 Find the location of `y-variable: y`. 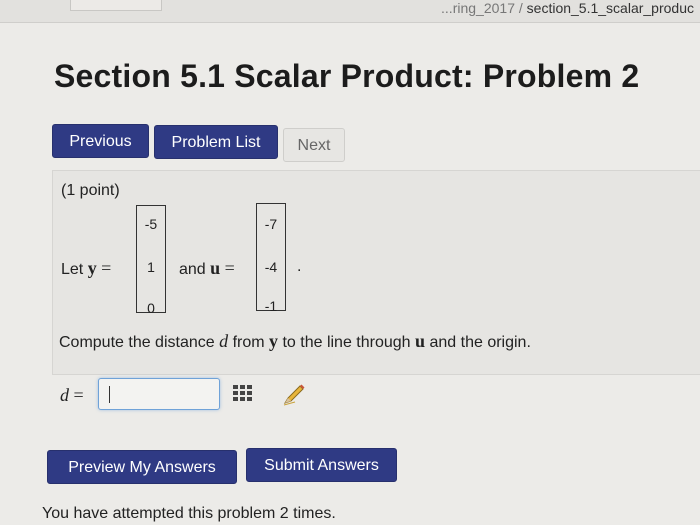

y-variable: y is located at coordinates (92, 268).